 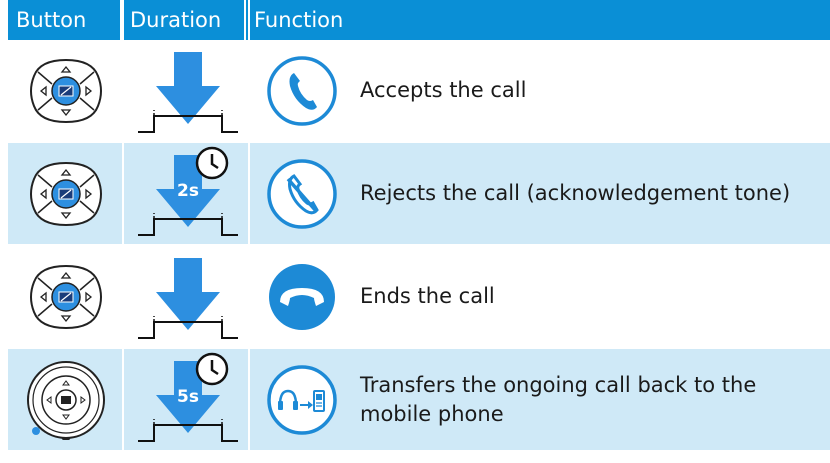 What do you see at coordinates (184, 20) in the screenshot?
I see `header-duration: Duration` at bounding box center [184, 20].